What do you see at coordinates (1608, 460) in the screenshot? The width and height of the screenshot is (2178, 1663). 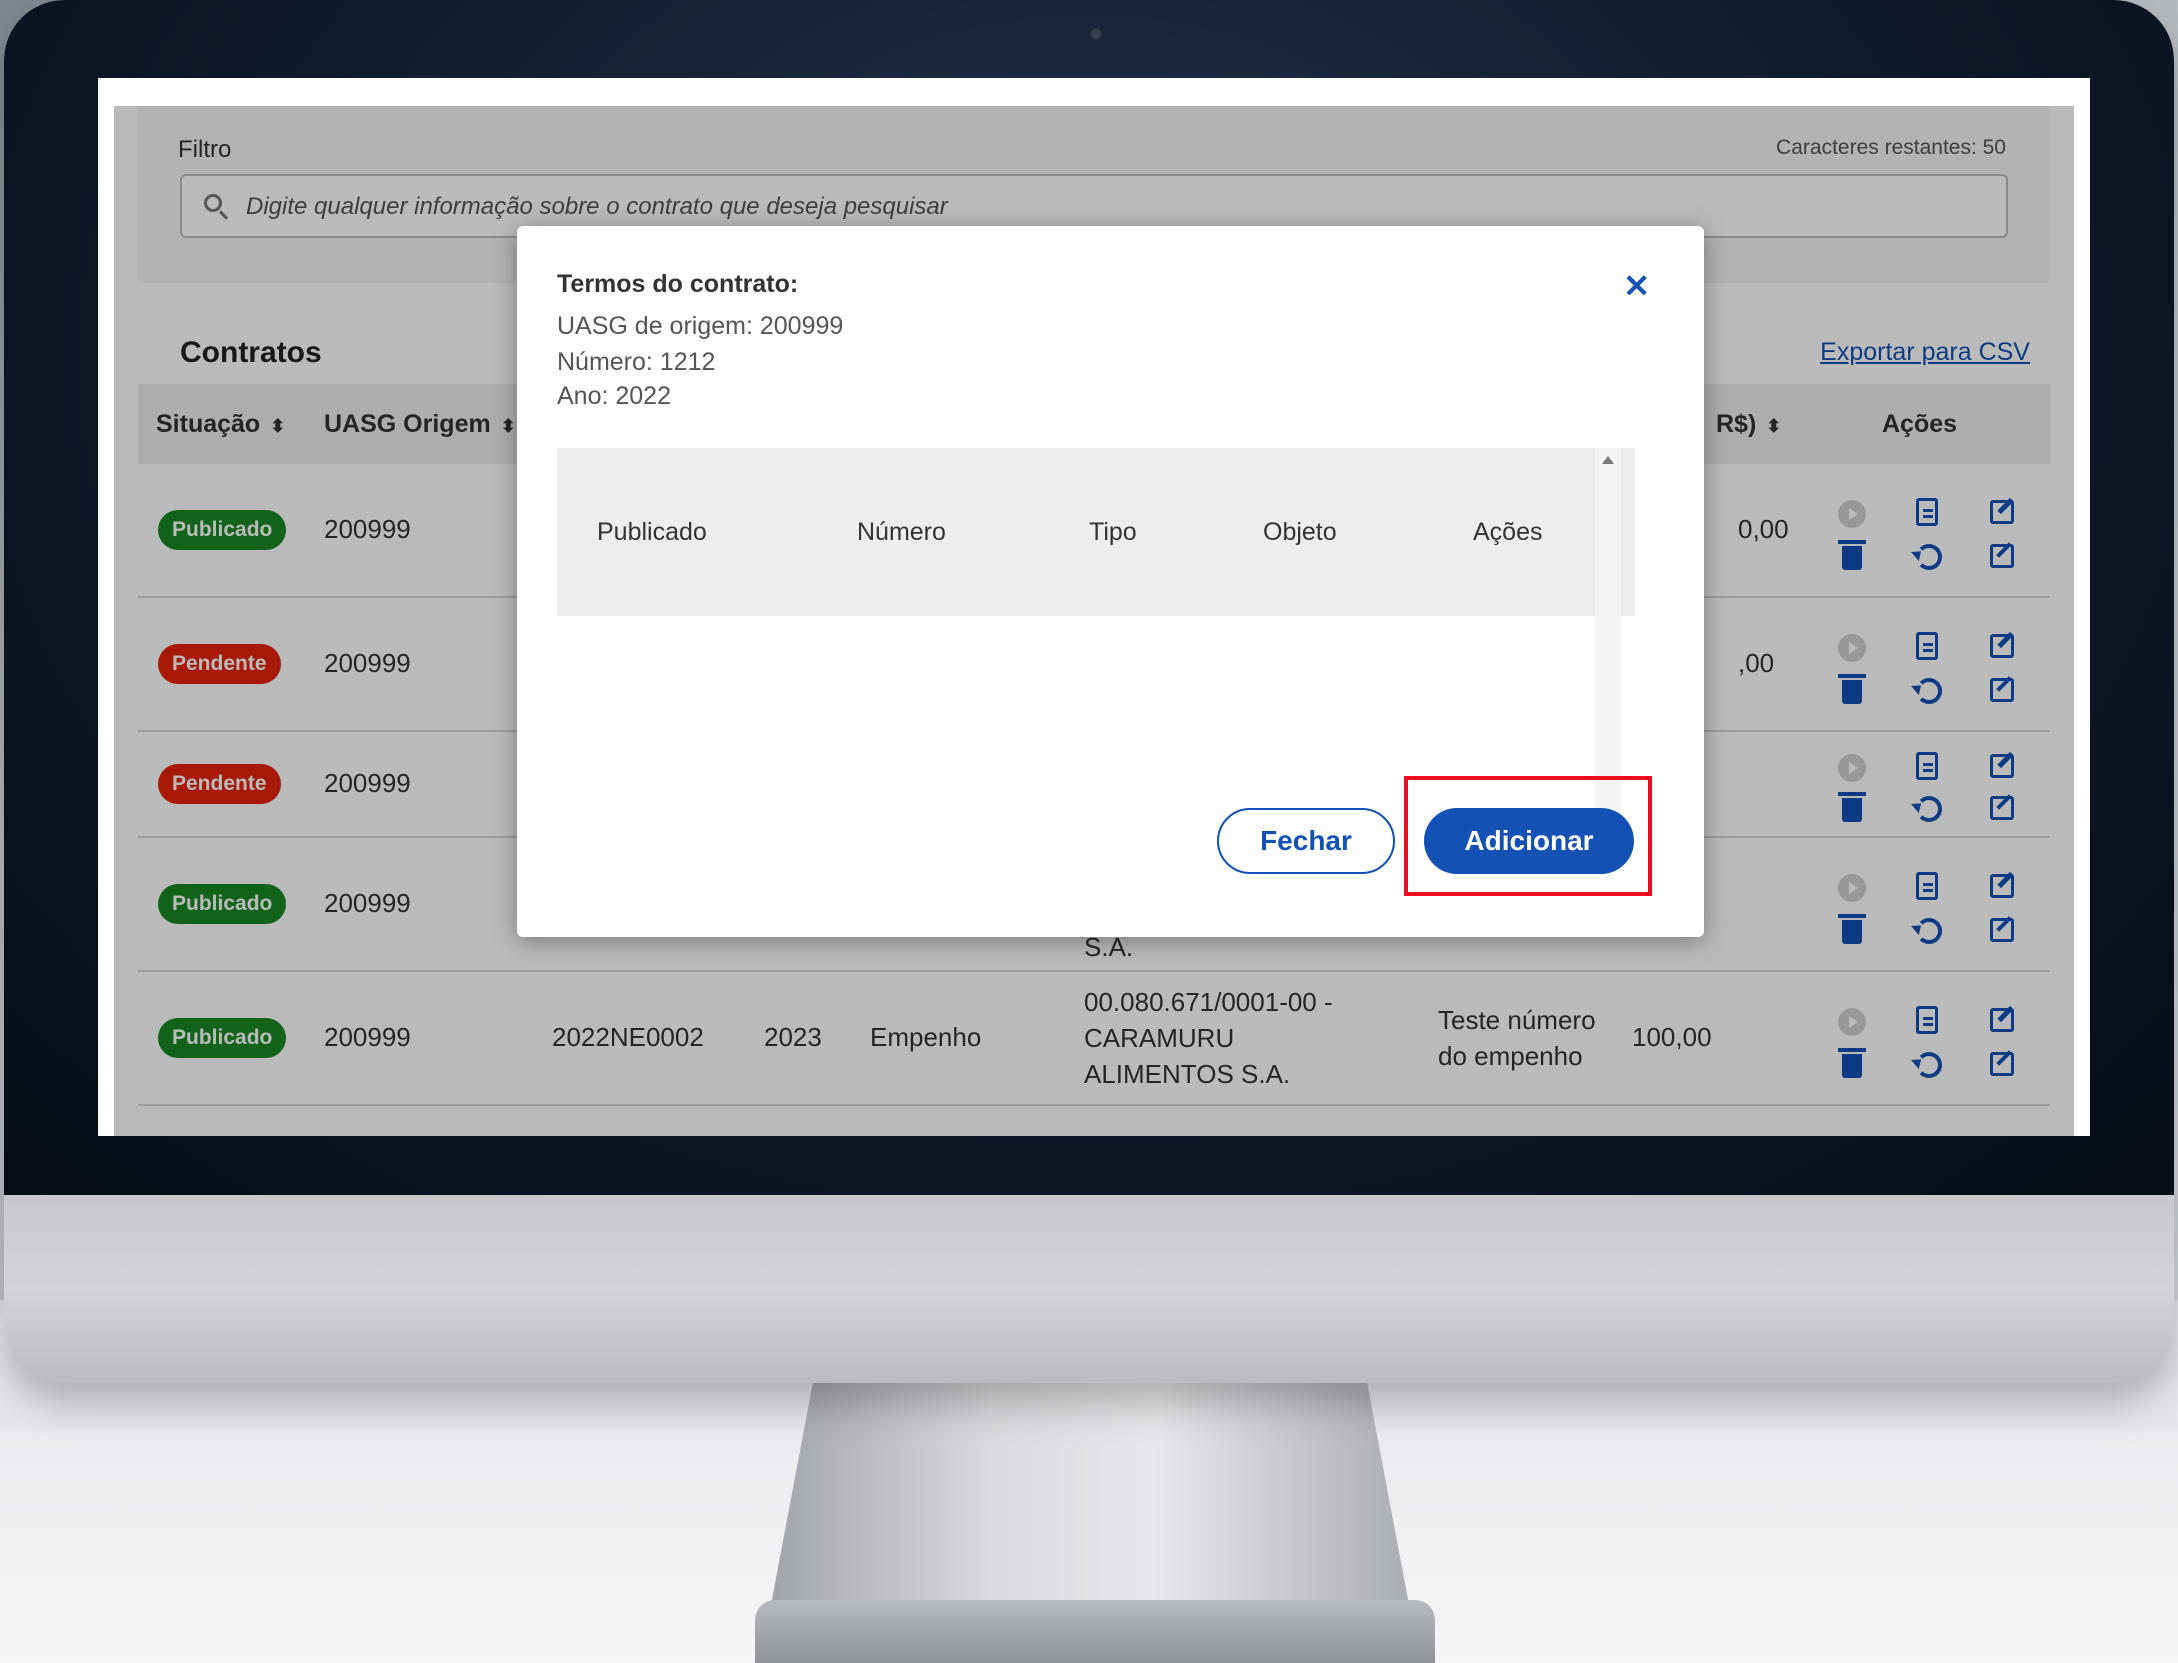 I see `scroll-up-icon` at bounding box center [1608, 460].